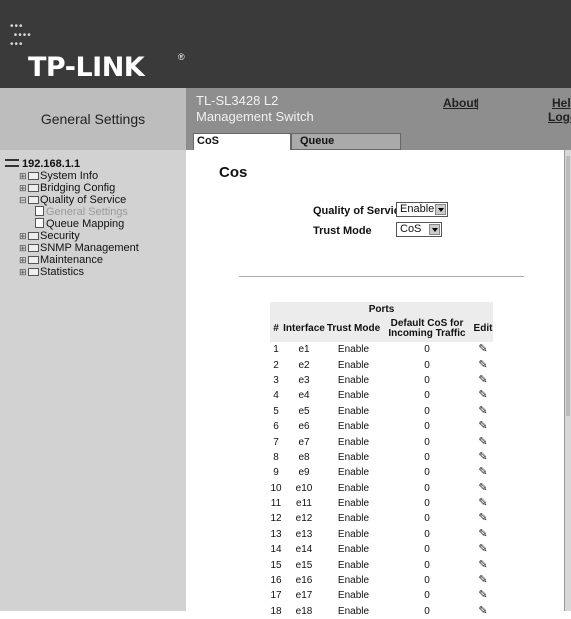  What do you see at coordinates (255, 116) in the screenshot?
I see `model-line-2: Management Switch` at bounding box center [255, 116].